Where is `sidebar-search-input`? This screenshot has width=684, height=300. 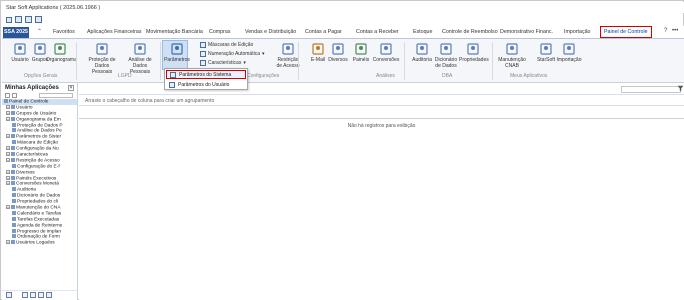 sidebar-search-input is located at coordinates (56, 95).